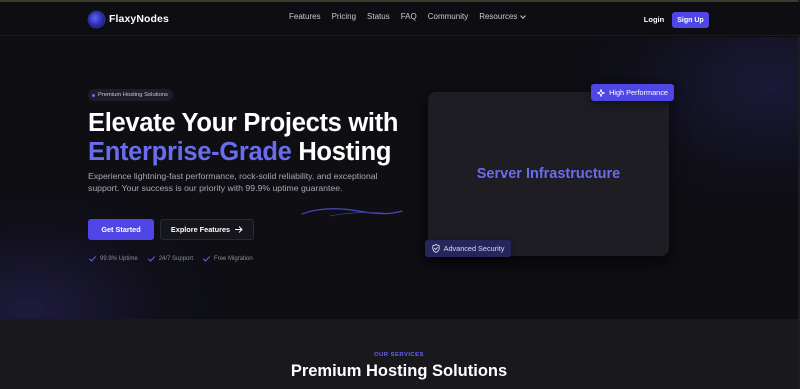 This screenshot has width=800, height=389. I want to click on chevron-down-icon, so click(523, 15).